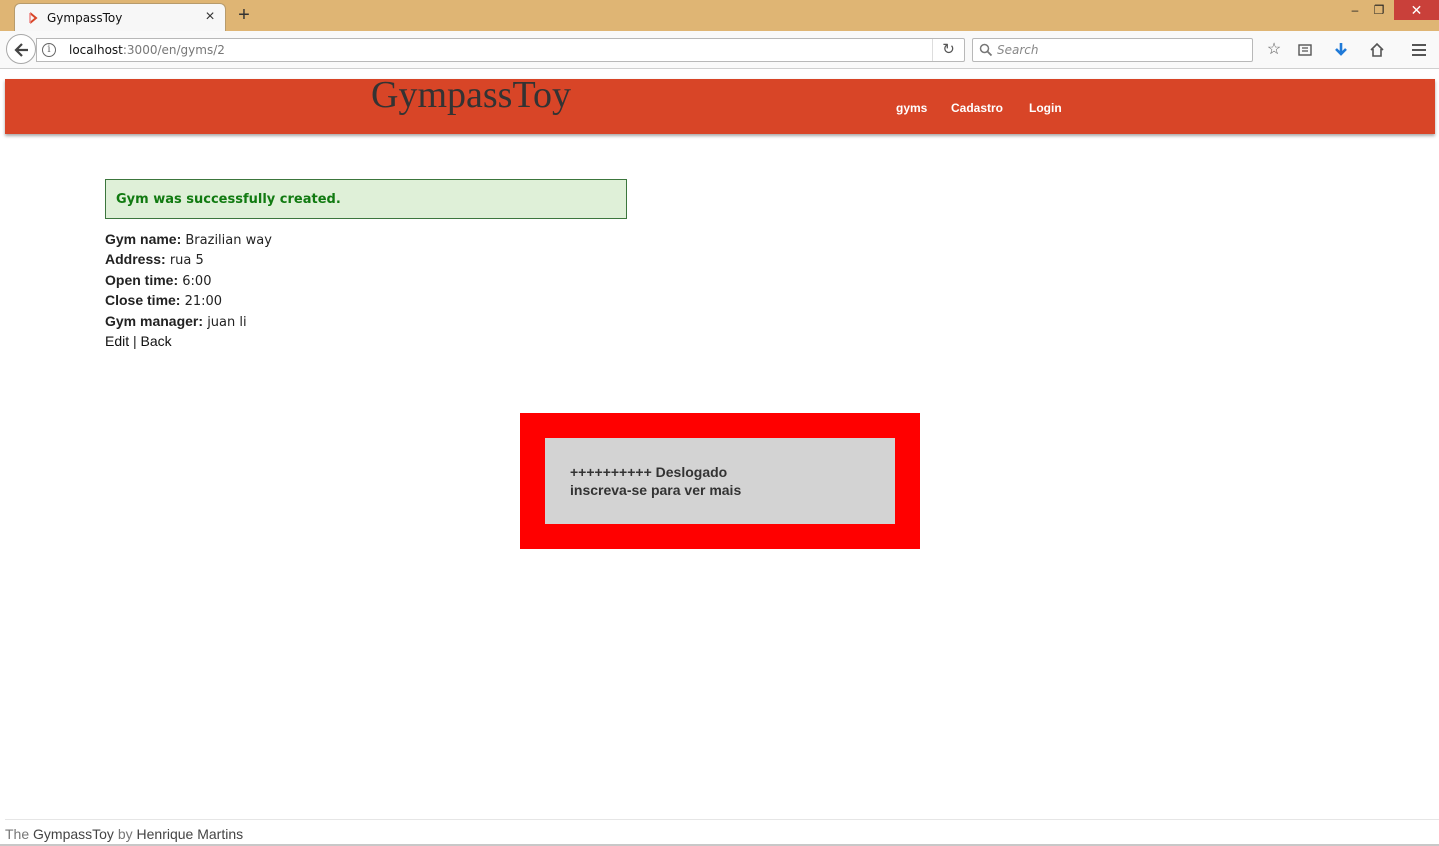  Describe the element at coordinates (188, 341) in the screenshot. I see `gym-actions: Edit | Back` at that location.